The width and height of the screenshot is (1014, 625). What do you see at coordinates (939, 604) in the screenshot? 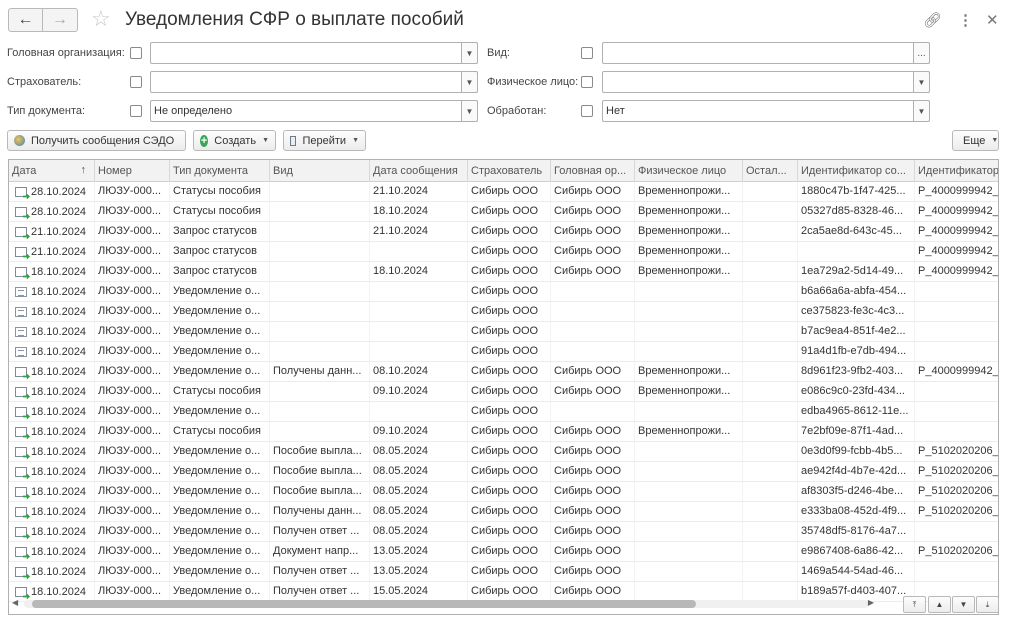
I see `up-button: ▲` at bounding box center [939, 604].